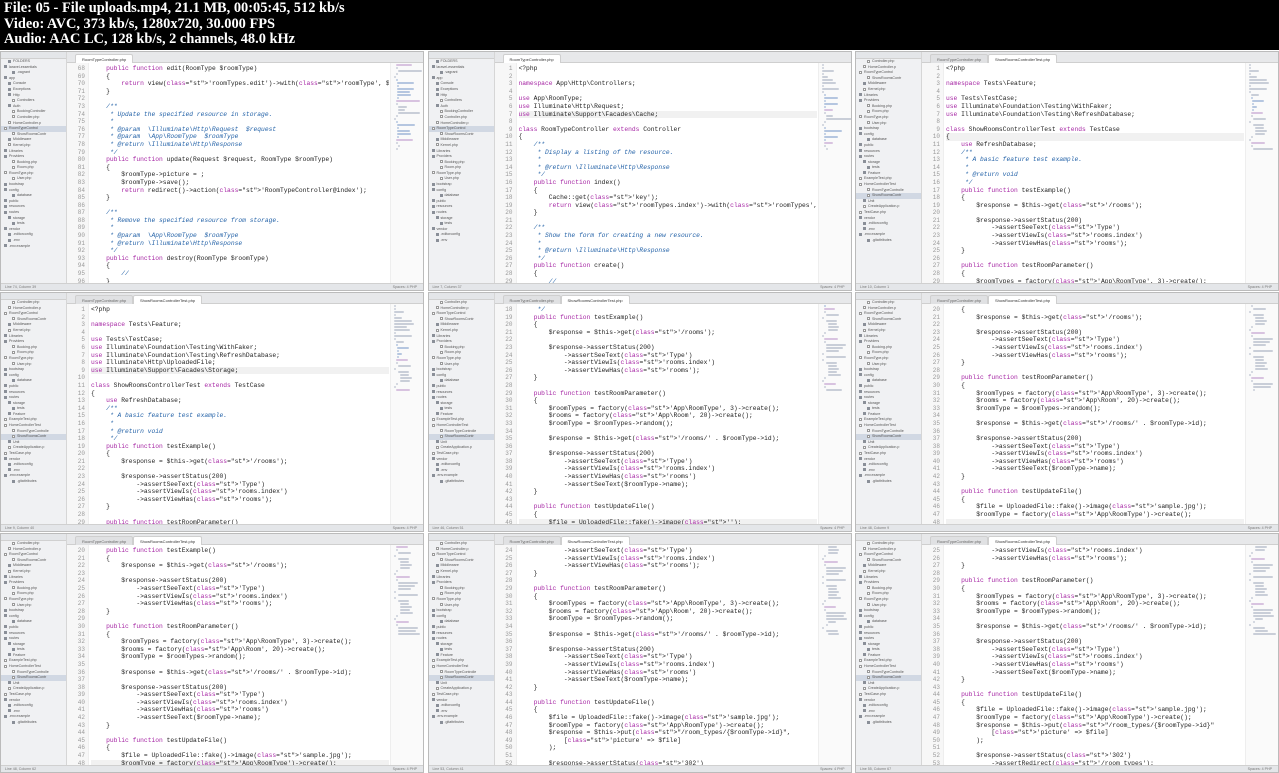 The image size is (1279, 773). Describe the element at coordinates (455, 543) in the screenshot. I see `sidebar-item-label: Controller.php` at that location.